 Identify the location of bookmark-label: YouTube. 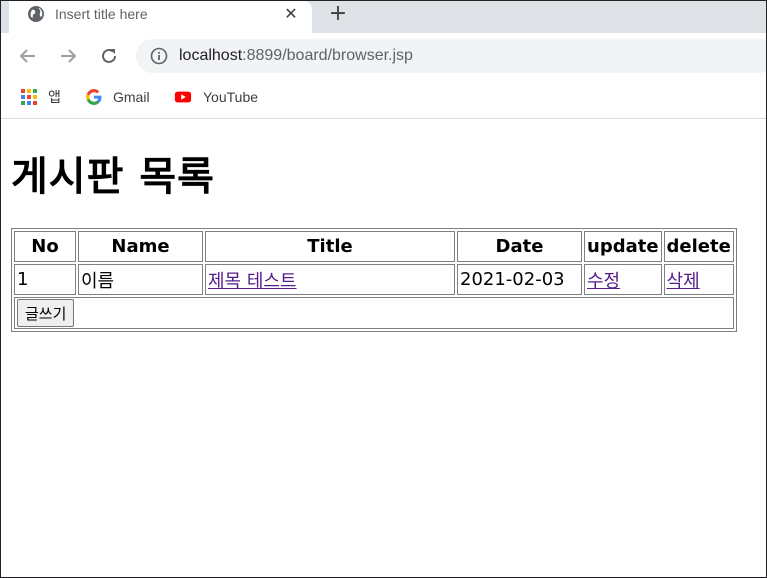
(231, 97).